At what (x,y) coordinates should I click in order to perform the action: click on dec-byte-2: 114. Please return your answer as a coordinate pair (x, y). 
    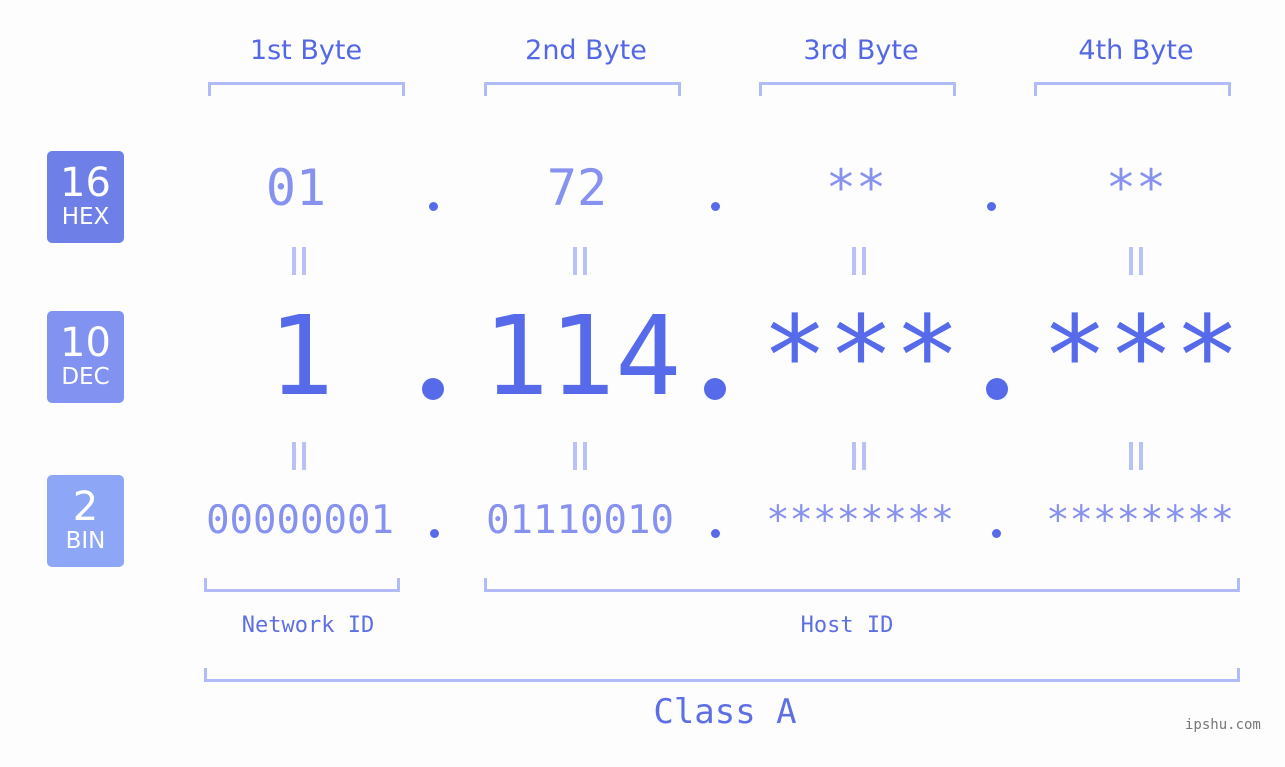
    Looking at the image, I should click on (582, 356).